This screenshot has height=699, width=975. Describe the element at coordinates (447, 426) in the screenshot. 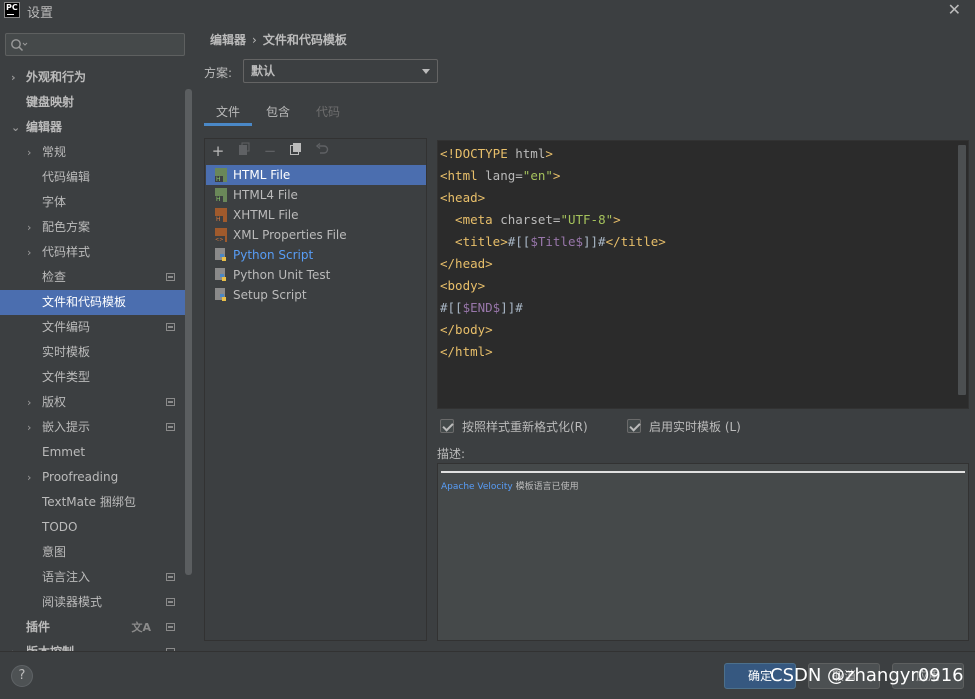

I see `reformat-checkbox` at that location.